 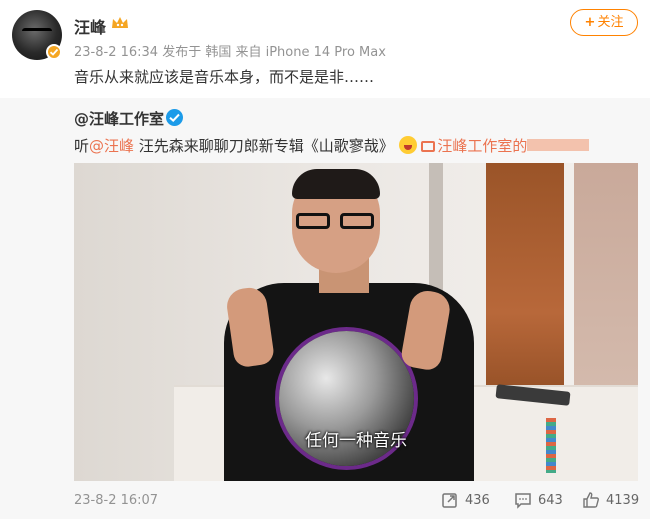 I want to click on like-button: 4139, so click(x=610, y=500).